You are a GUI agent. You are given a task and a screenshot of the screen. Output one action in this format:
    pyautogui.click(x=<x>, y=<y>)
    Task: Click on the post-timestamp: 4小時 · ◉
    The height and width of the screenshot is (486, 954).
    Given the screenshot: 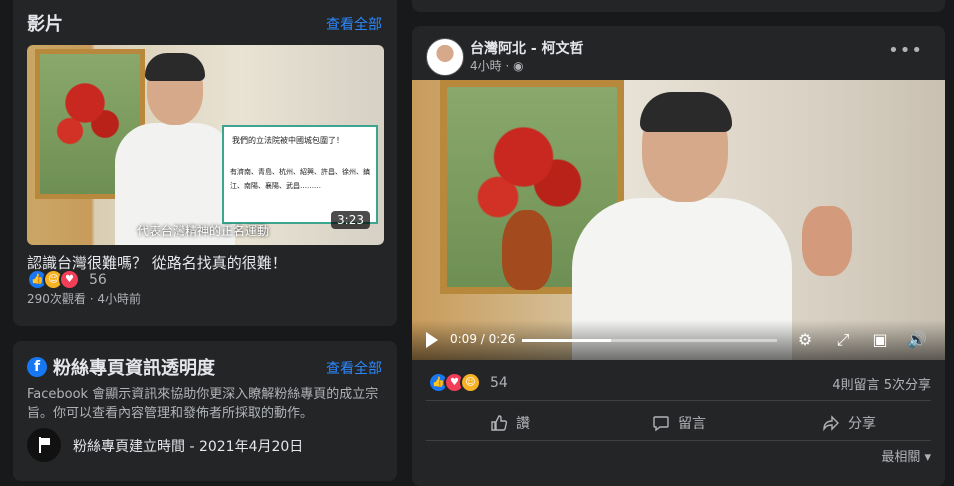 What is the action you would take?
    pyautogui.click(x=497, y=65)
    